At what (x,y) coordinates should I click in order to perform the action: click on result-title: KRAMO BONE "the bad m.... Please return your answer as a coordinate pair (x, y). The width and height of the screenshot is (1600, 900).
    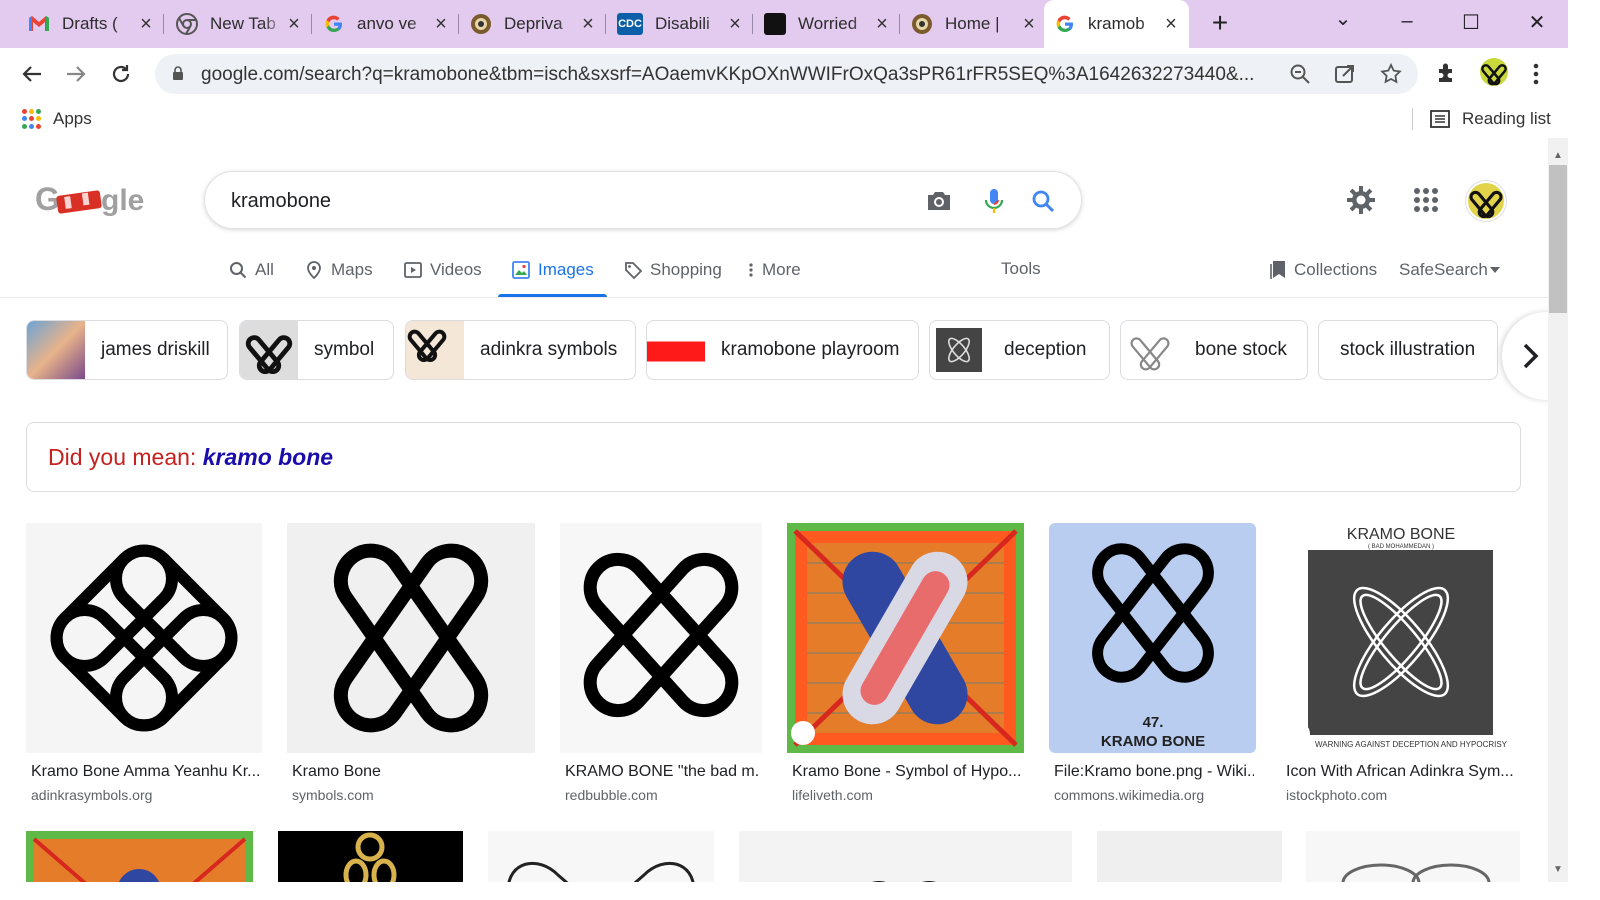
    Looking at the image, I should click on (662, 772).